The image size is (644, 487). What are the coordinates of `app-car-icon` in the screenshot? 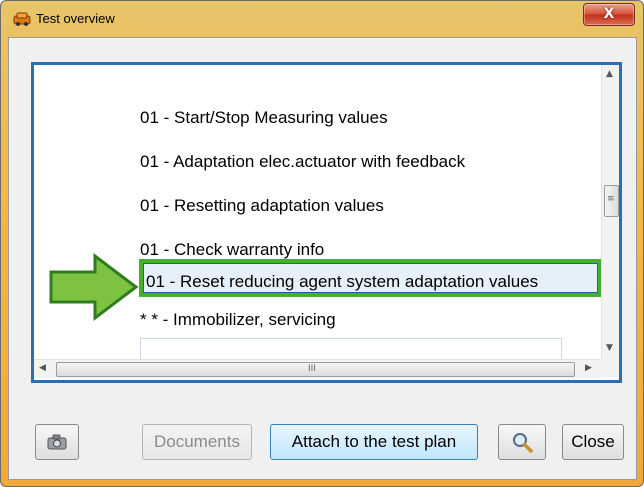 It's located at (22, 19).